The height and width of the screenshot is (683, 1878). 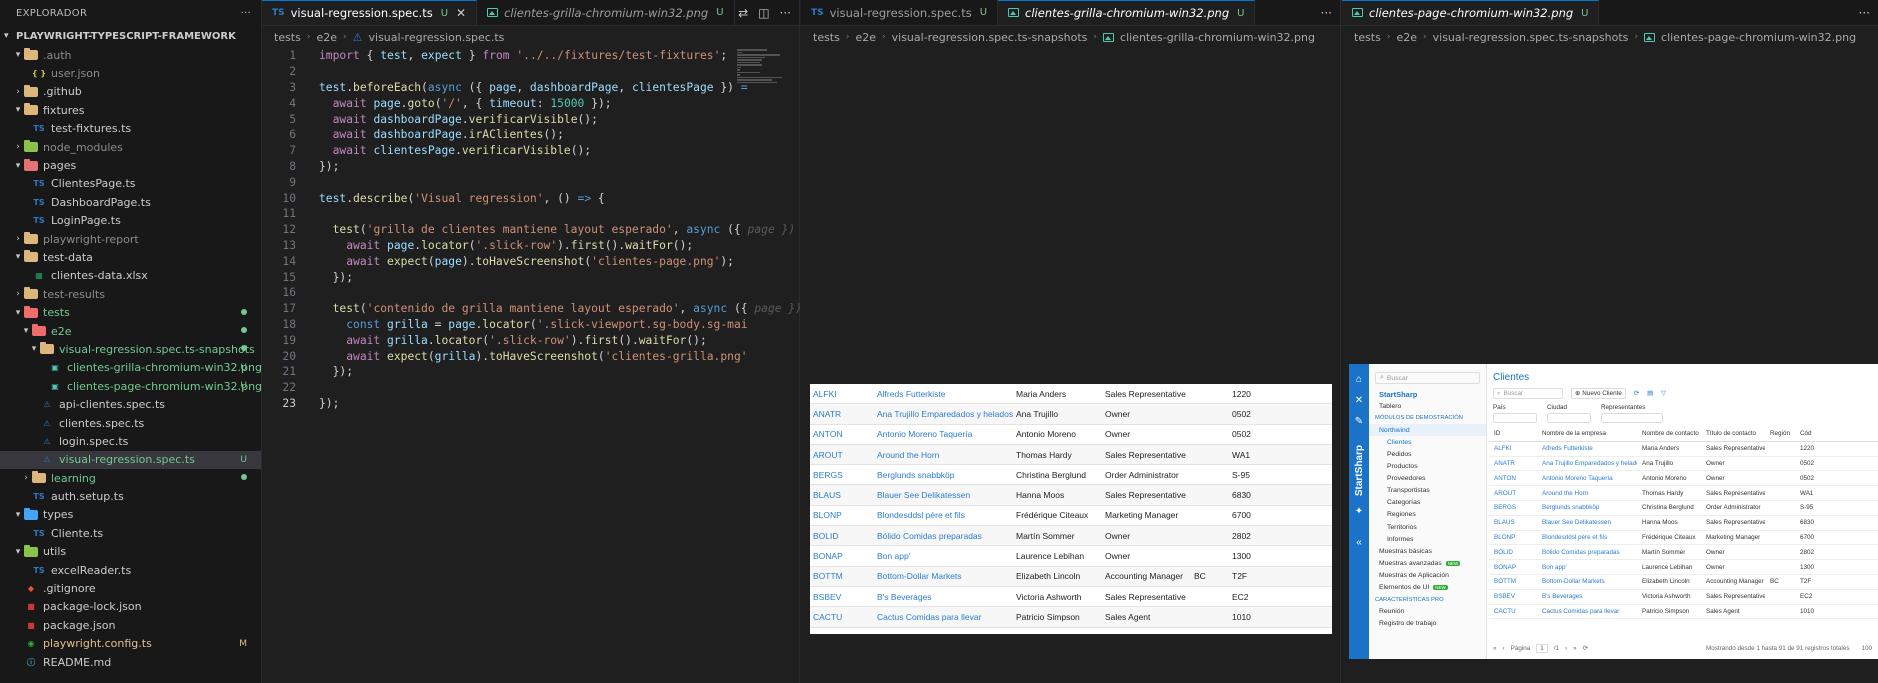 What do you see at coordinates (1585, 648) in the screenshot?
I see `reload-icon: ⟳` at bounding box center [1585, 648].